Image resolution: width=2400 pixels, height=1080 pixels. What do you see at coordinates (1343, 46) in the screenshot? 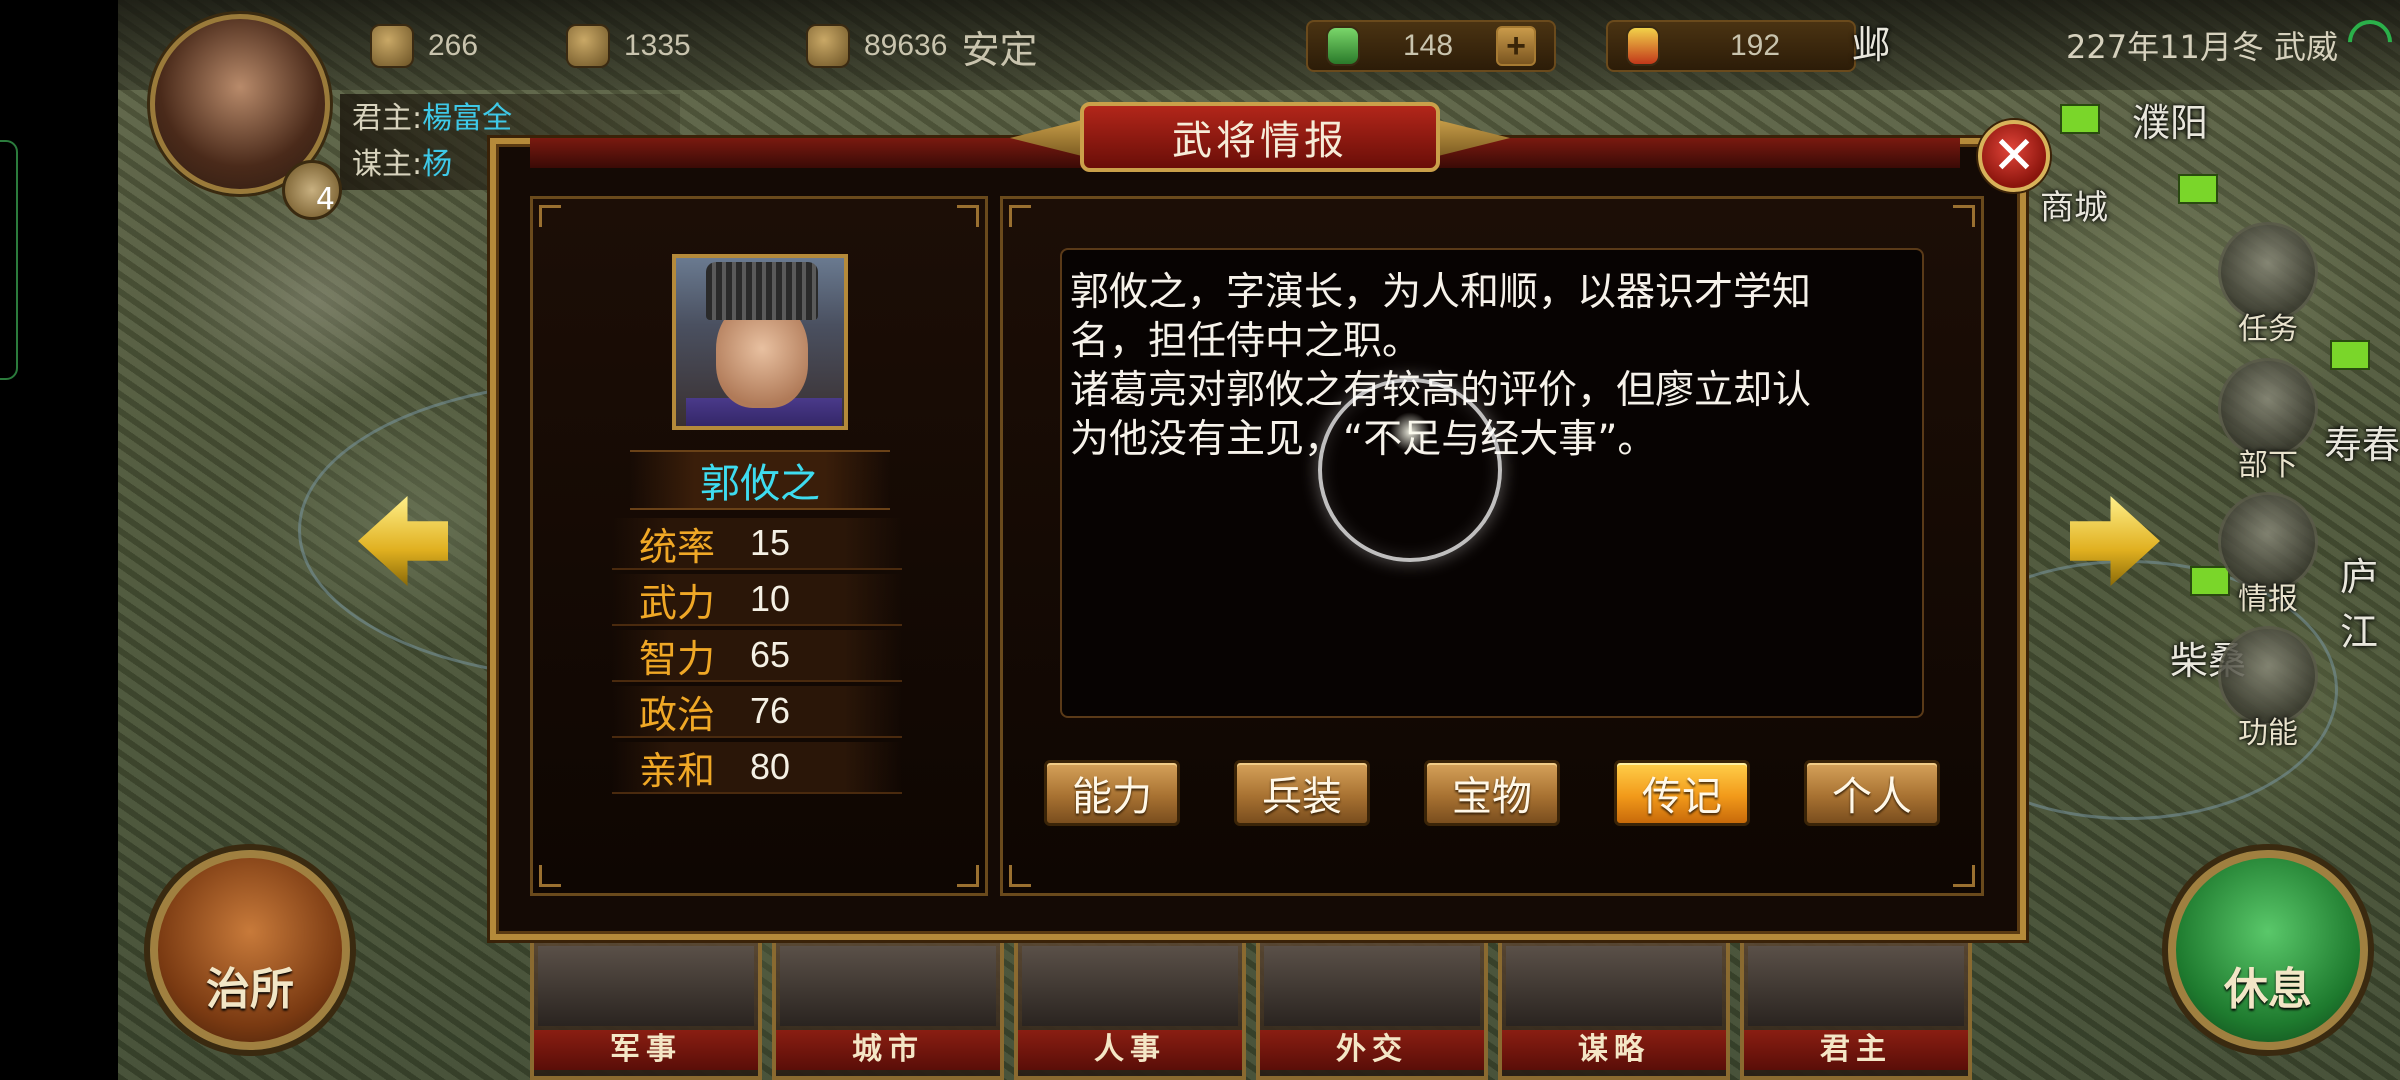
I see `jade-icon` at bounding box center [1343, 46].